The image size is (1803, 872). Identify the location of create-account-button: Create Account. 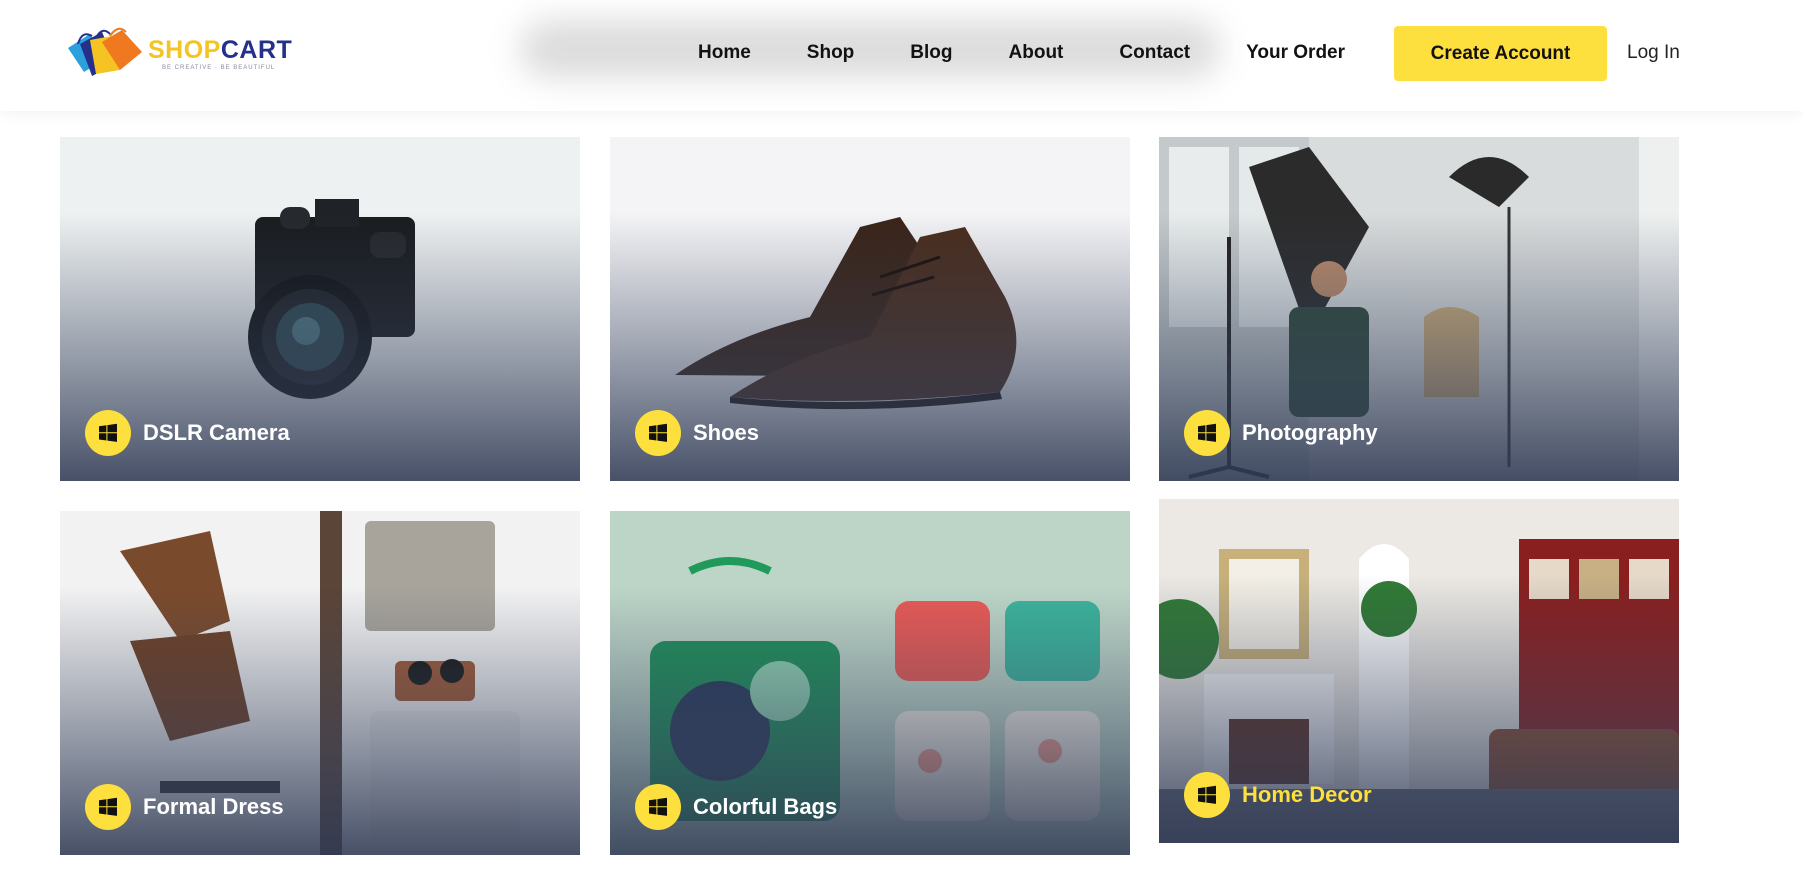
(1500, 53).